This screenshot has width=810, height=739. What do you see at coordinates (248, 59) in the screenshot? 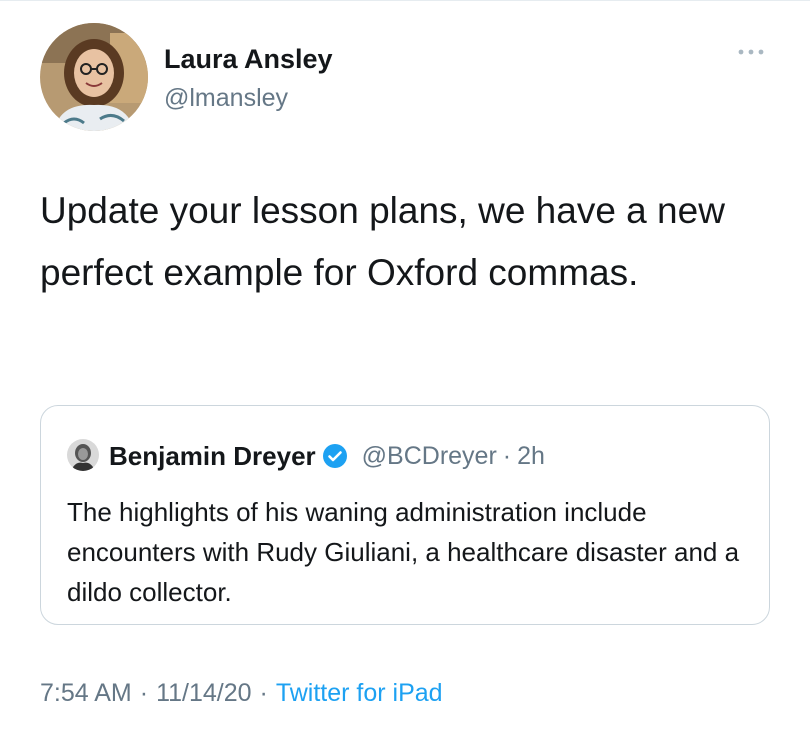
I see `author-name: Laura Ansley` at bounding box center [248, 59].